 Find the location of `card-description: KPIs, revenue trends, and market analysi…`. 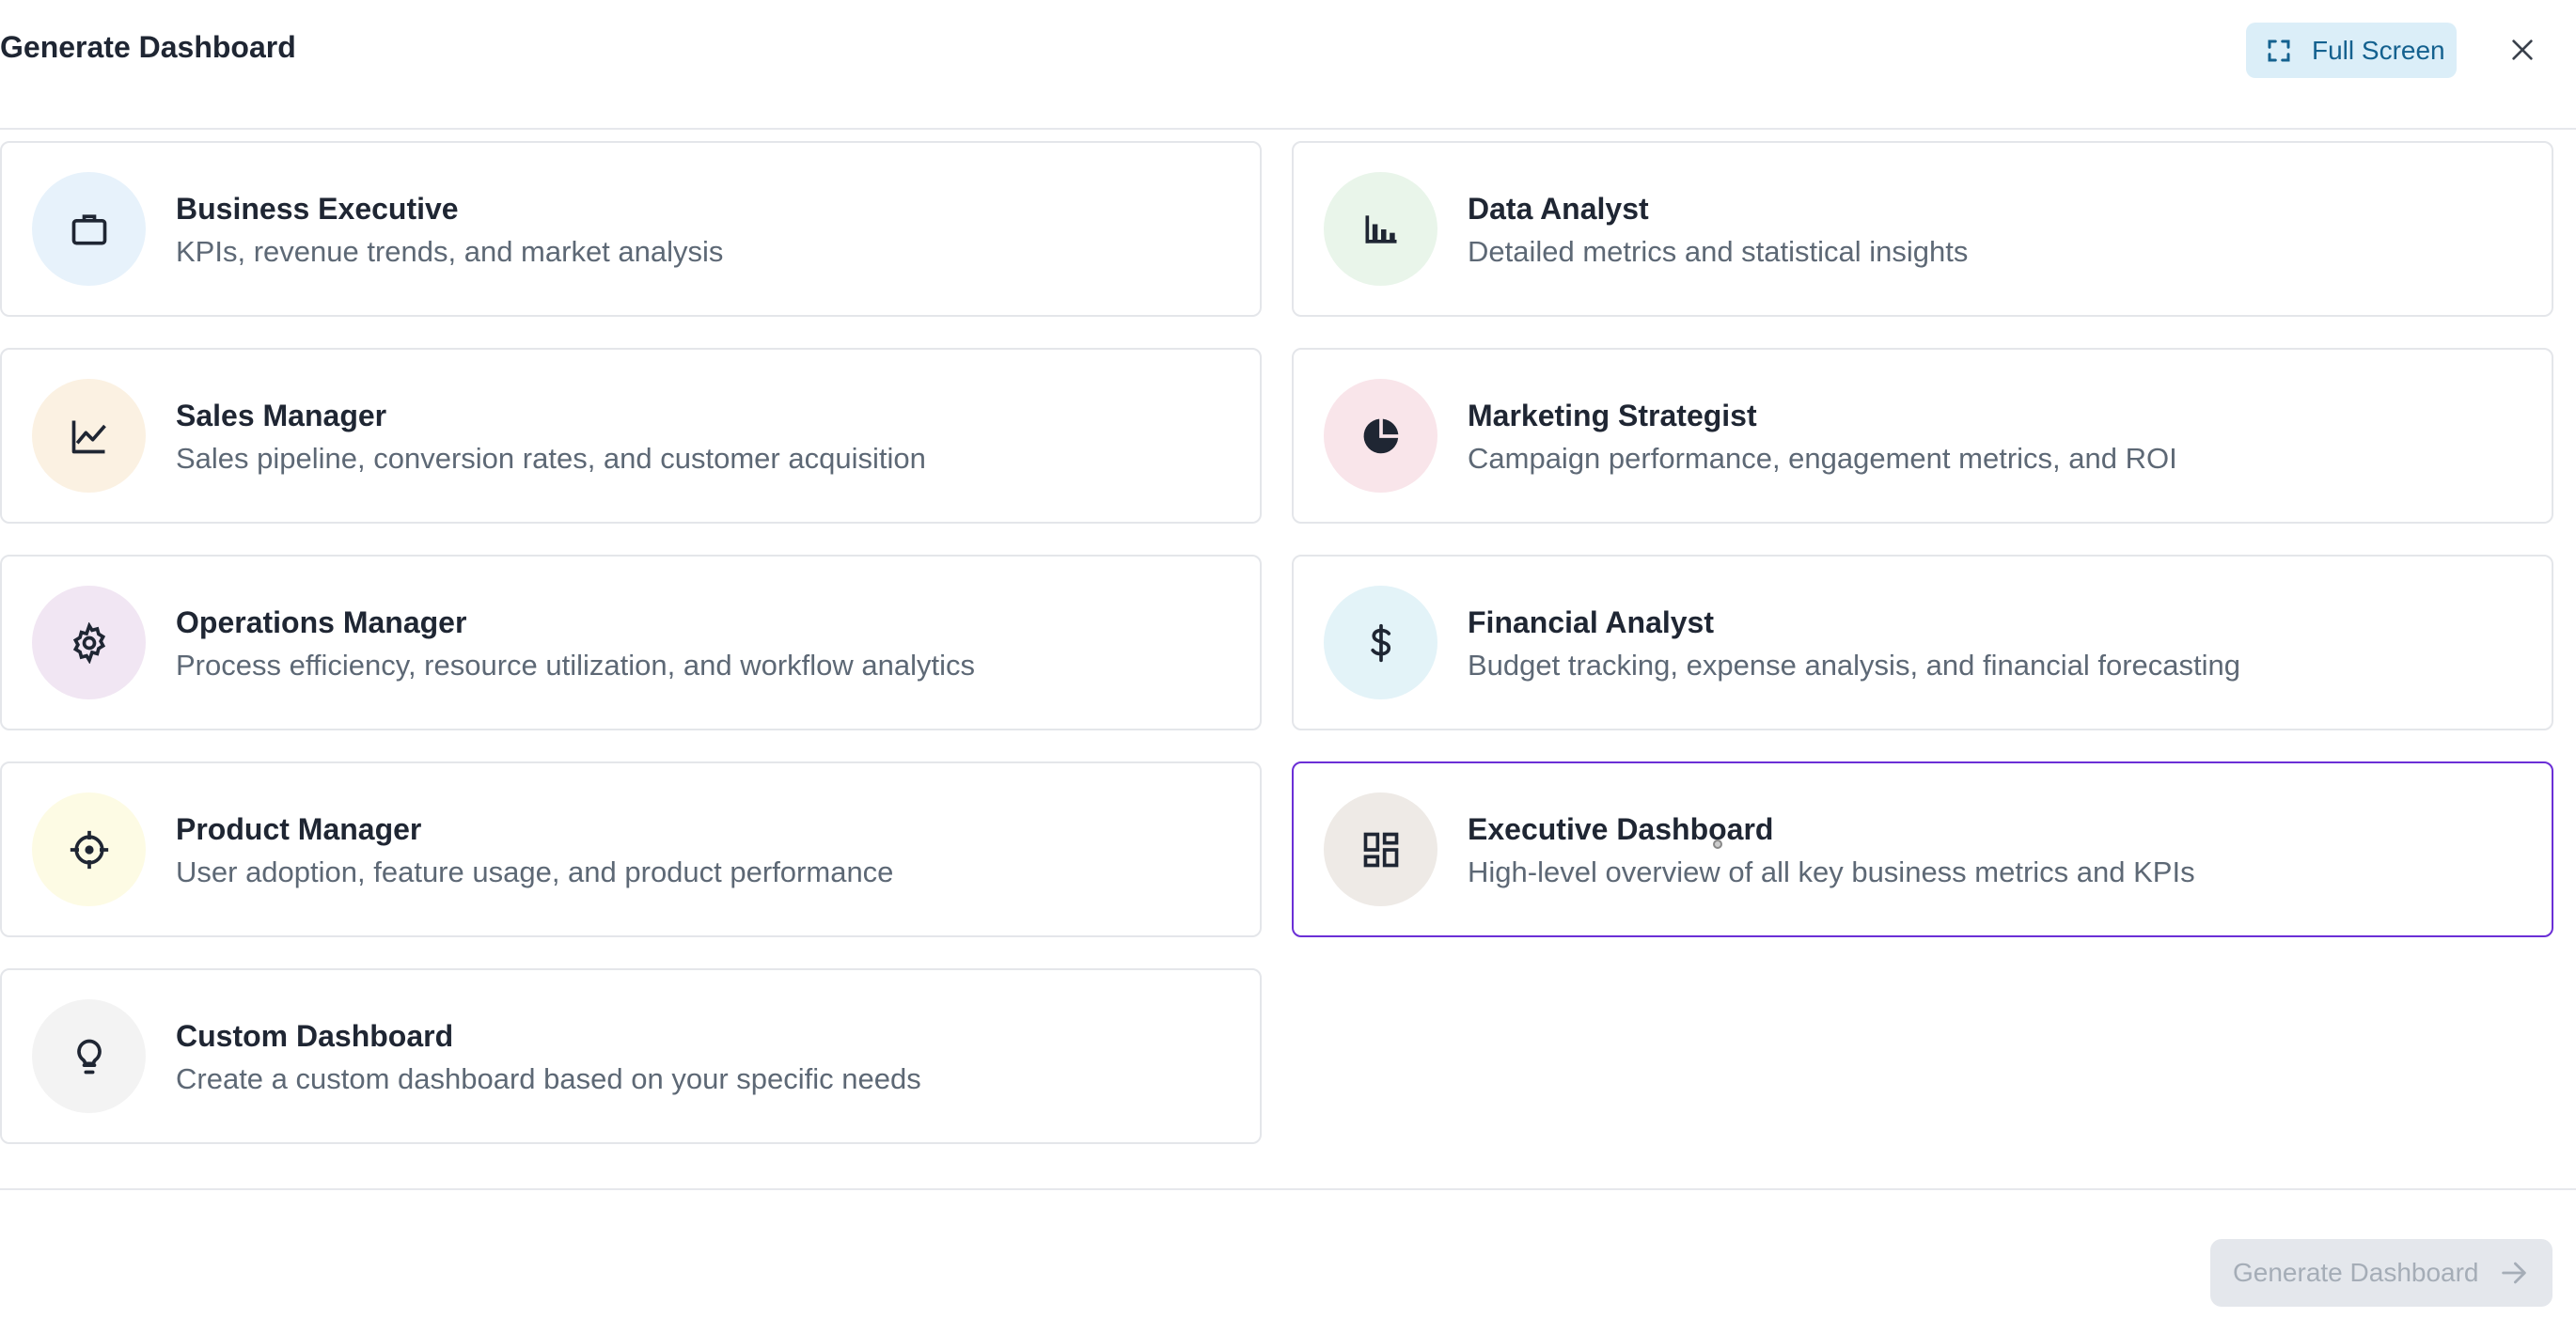

card-description: KPIs, revenue trends, and market analysi… is located at coordinates (450, 251).